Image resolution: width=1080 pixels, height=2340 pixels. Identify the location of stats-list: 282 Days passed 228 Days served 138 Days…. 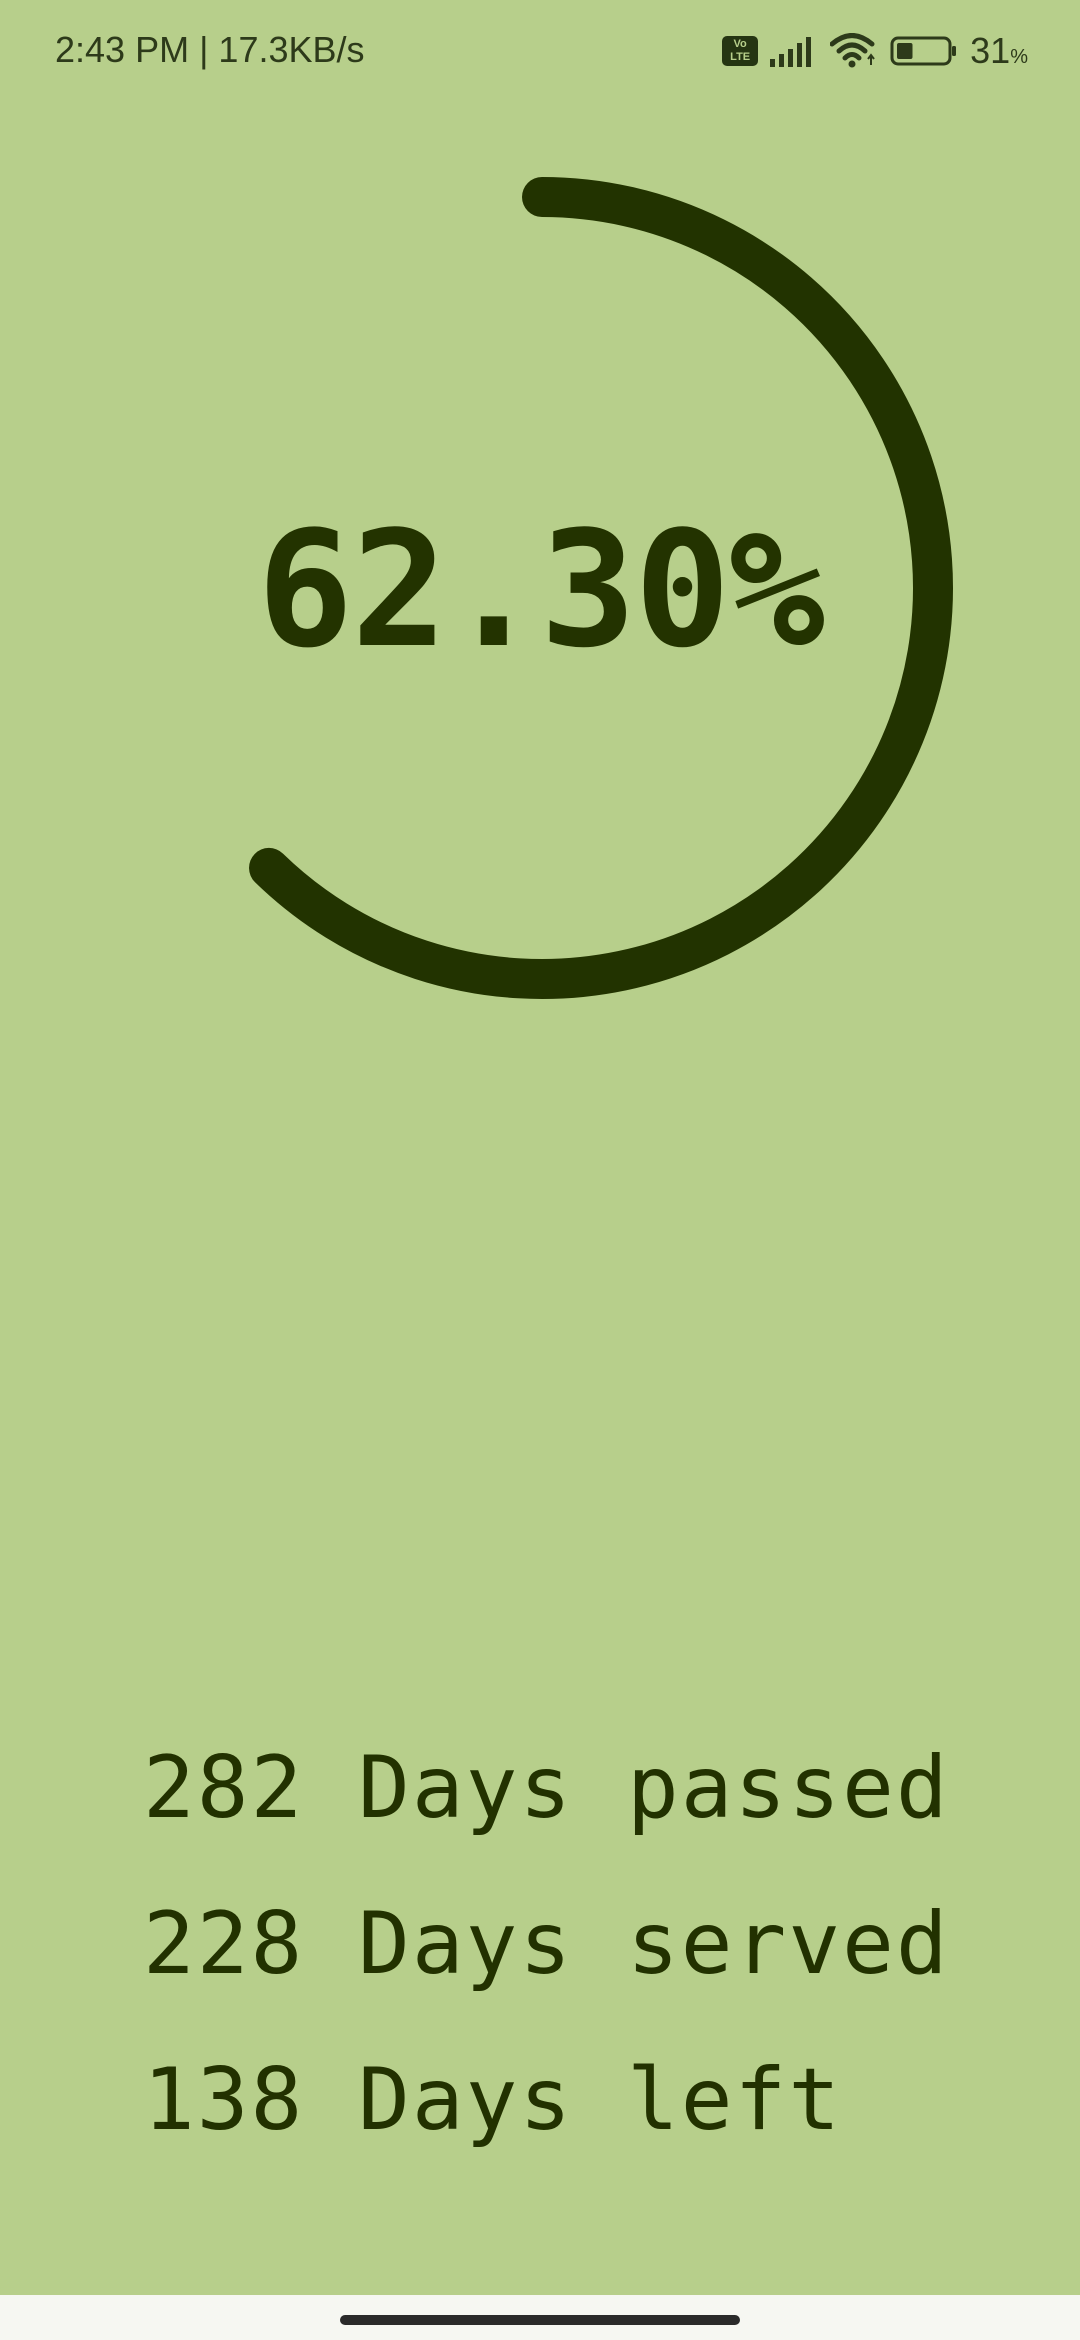
(546, 1944).